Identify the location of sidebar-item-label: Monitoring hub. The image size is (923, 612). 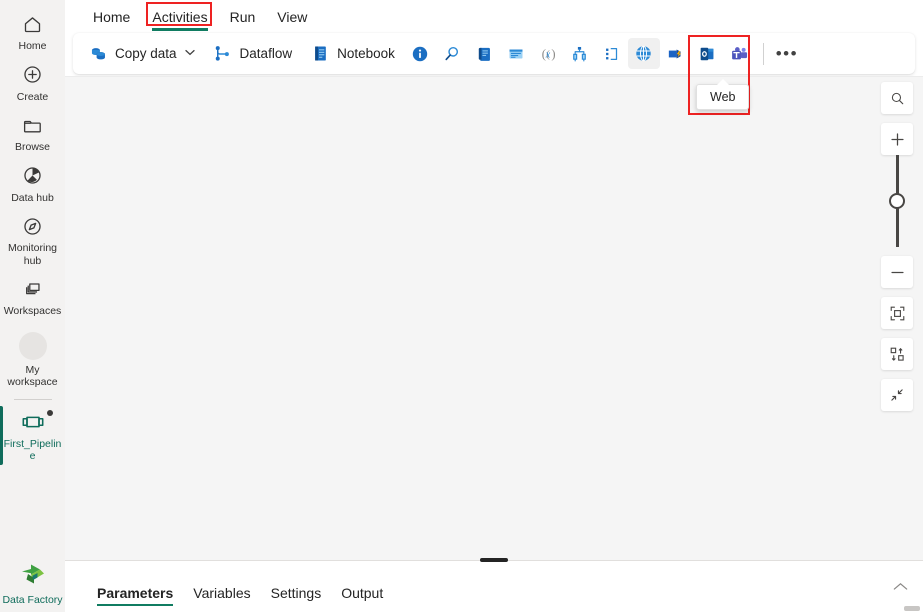
(32, 254).